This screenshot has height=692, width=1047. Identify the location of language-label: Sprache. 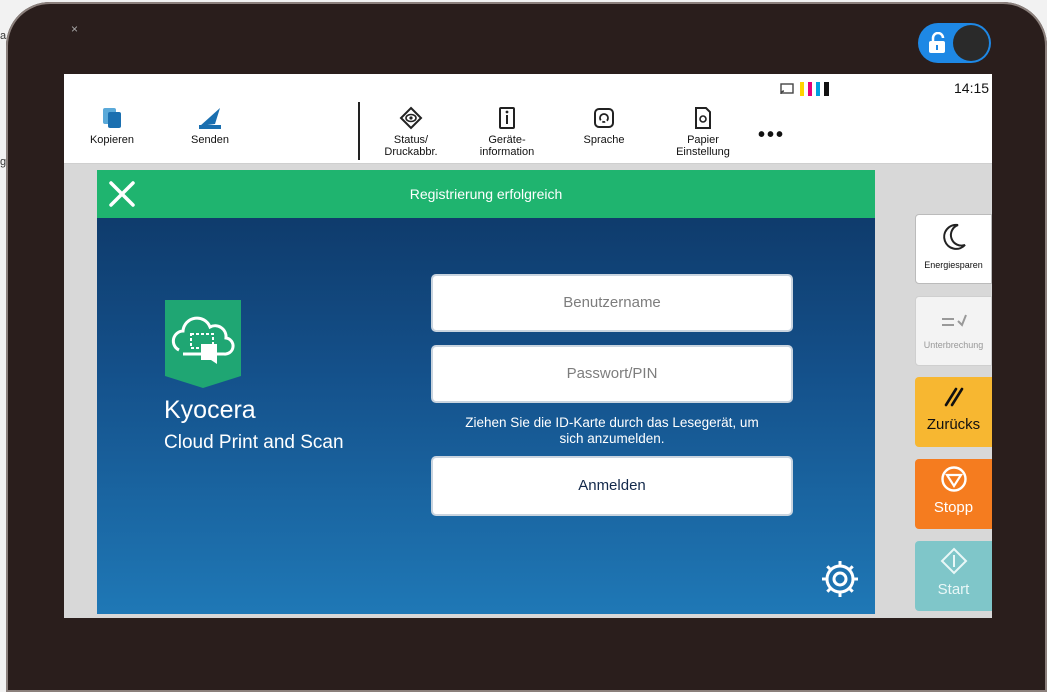
(604, 140).